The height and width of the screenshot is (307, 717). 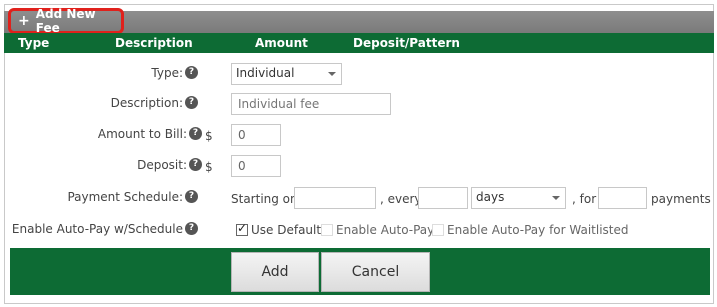 I want to click on start-date-input, so click(x=335, y=198).